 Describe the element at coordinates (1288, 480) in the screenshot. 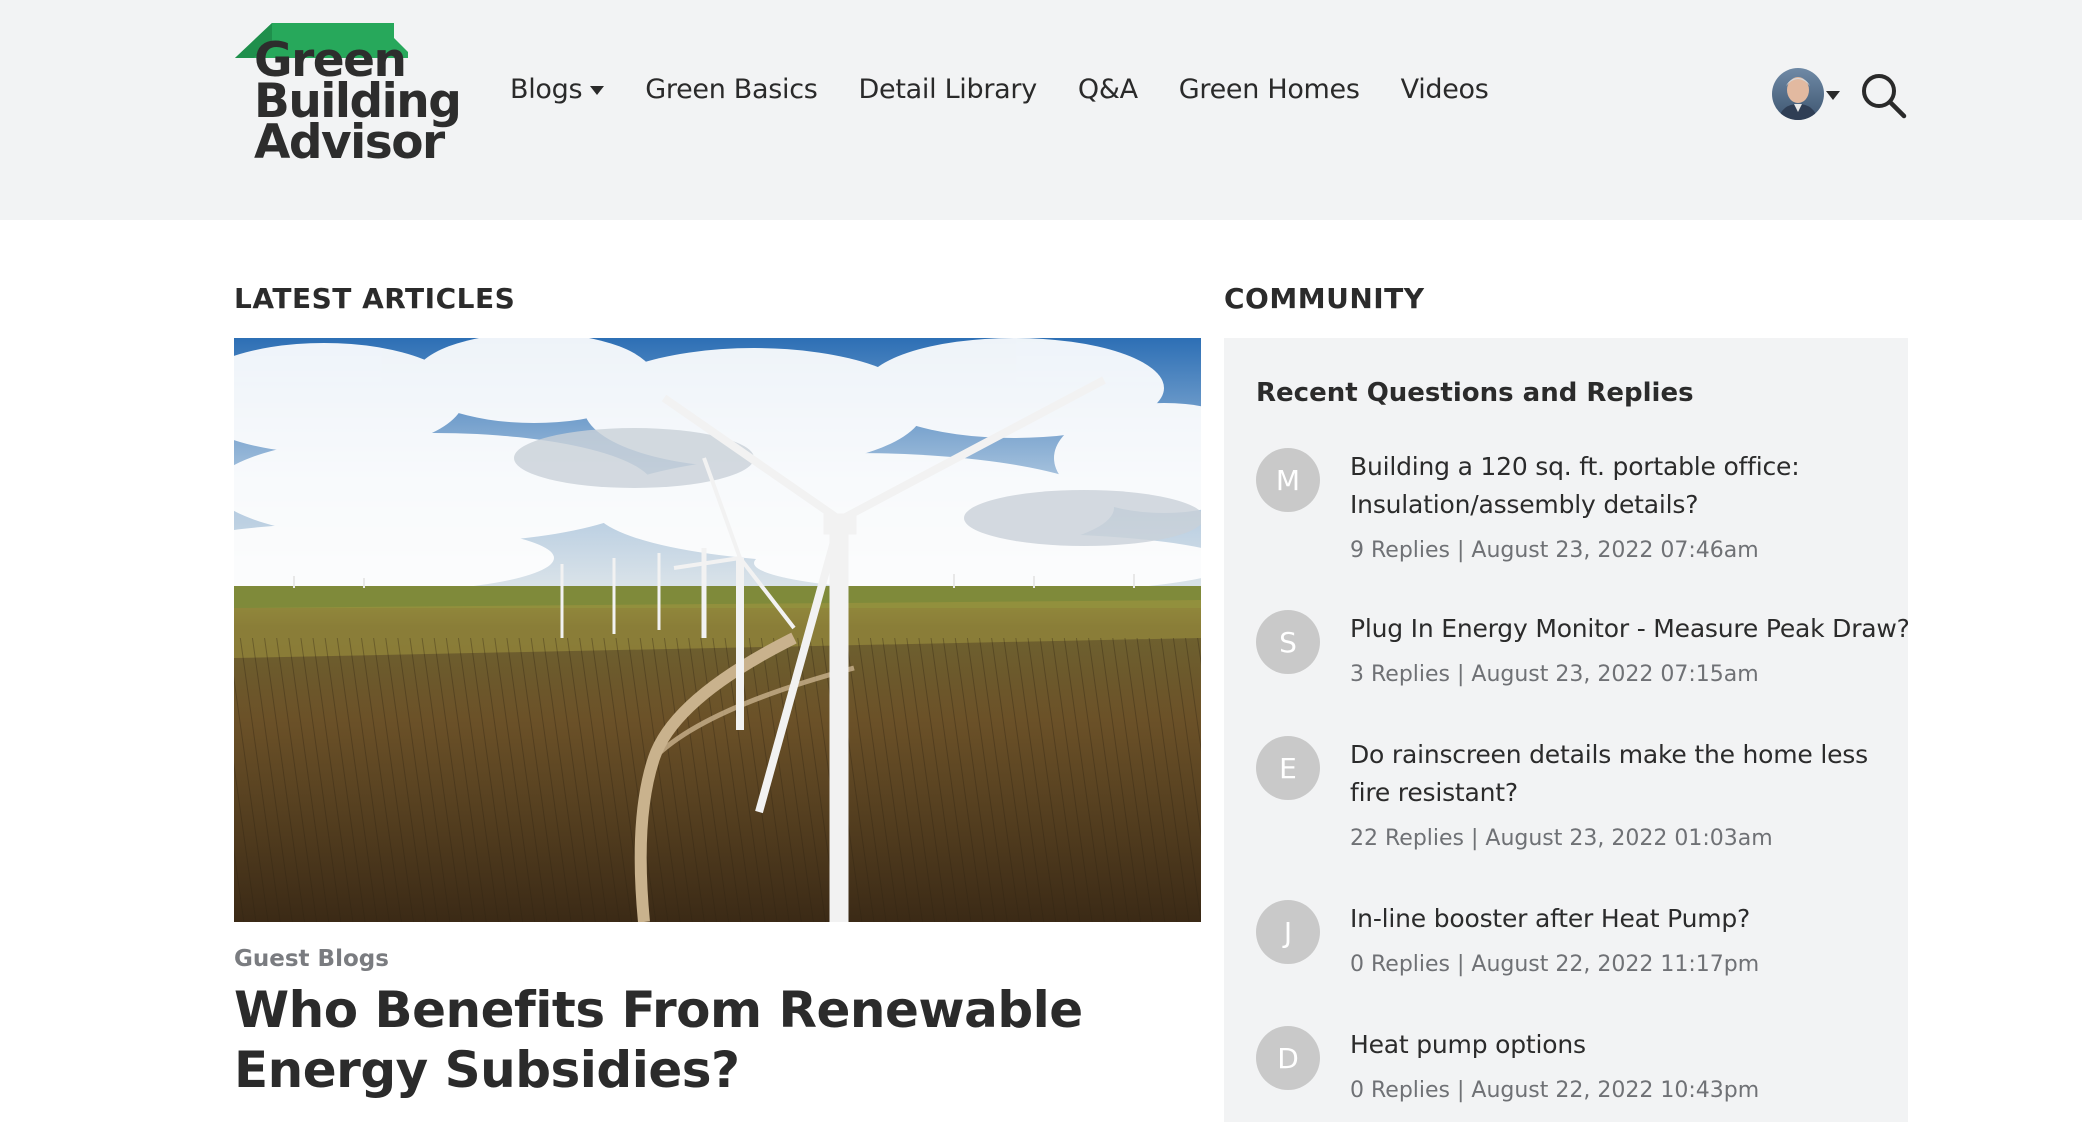

I see `avatar: M` at that location.